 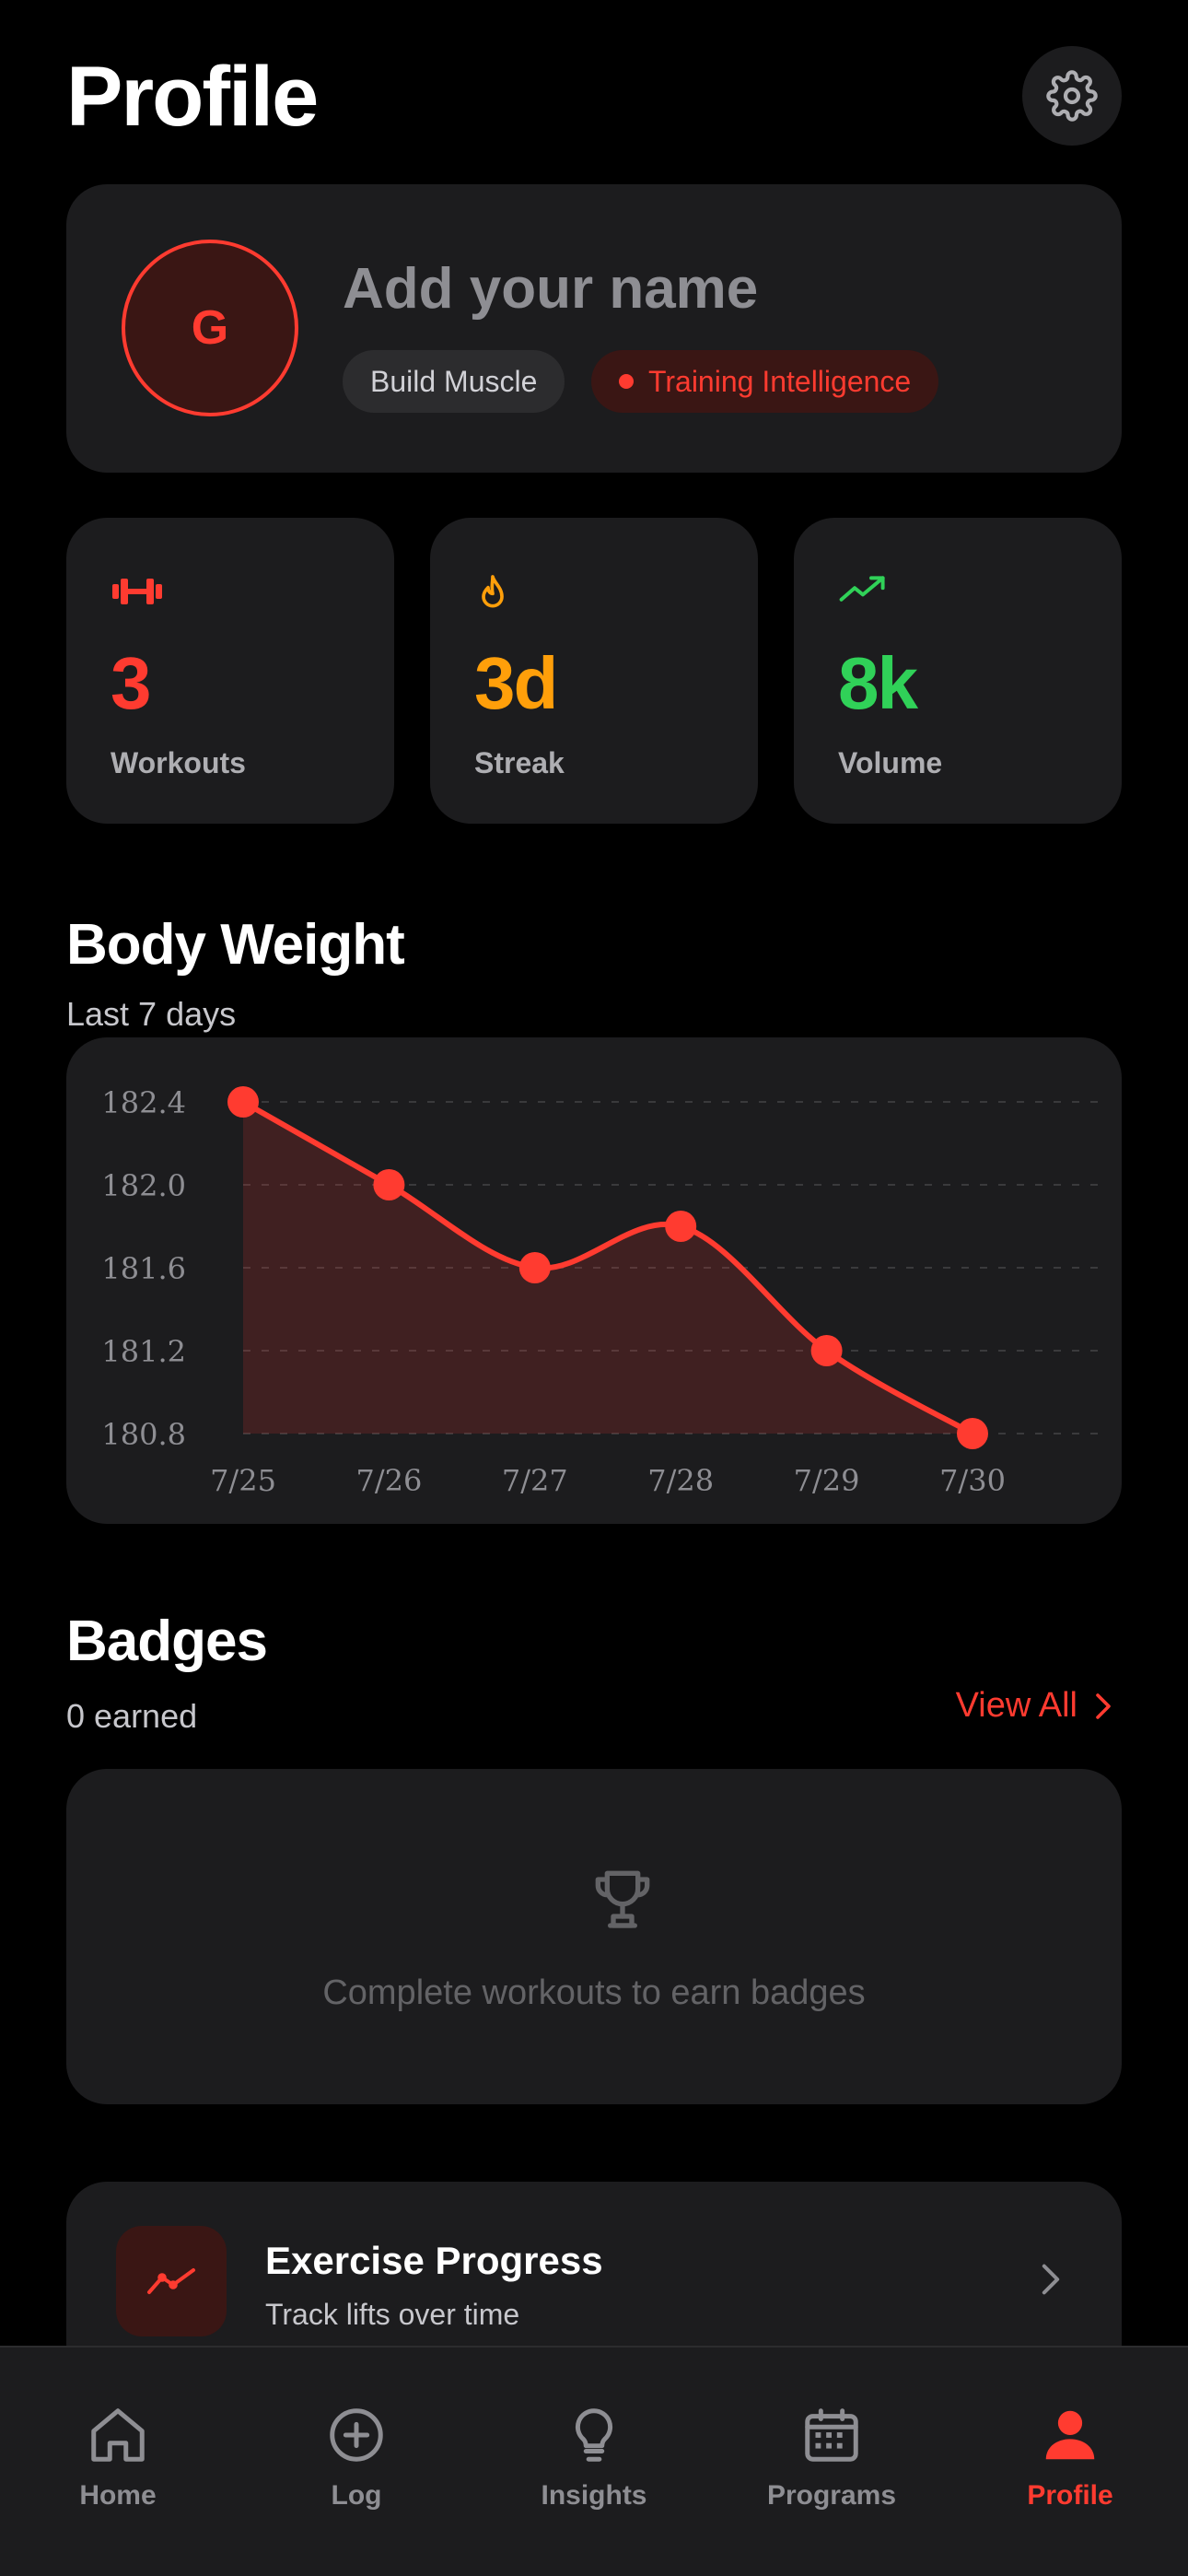 I want to click on volume-label: Volume, so click(x=890, y=762).